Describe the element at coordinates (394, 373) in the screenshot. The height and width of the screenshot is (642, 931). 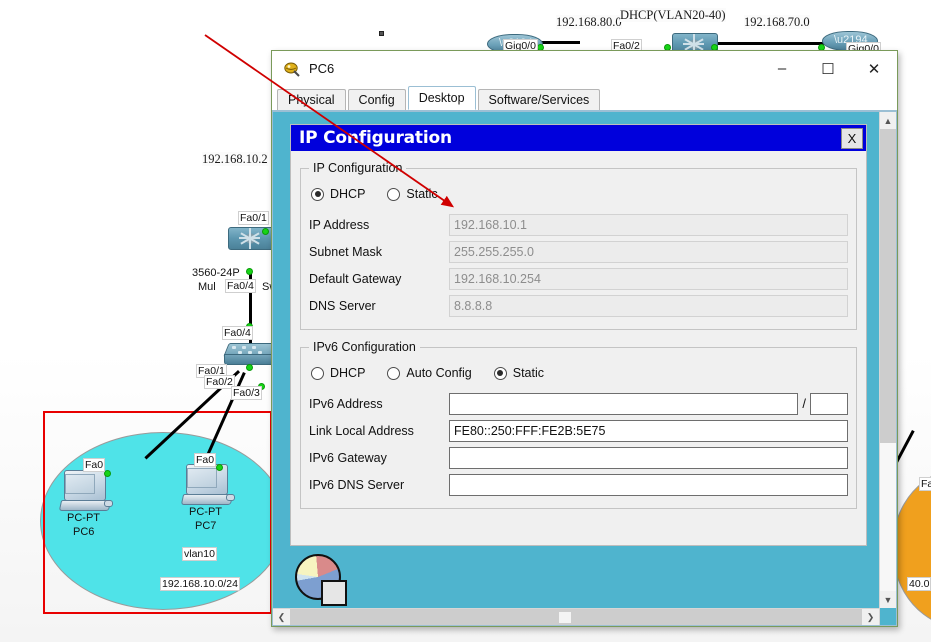
I see `ipv6-radio-auto-config` at that location.